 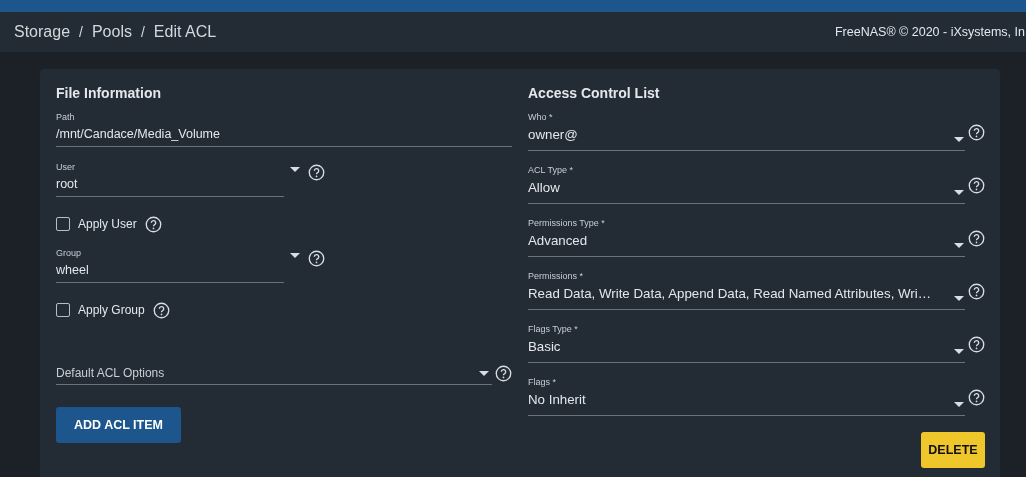 I want to click on select-field: Default ACL Options, so click(x=274, y=373).